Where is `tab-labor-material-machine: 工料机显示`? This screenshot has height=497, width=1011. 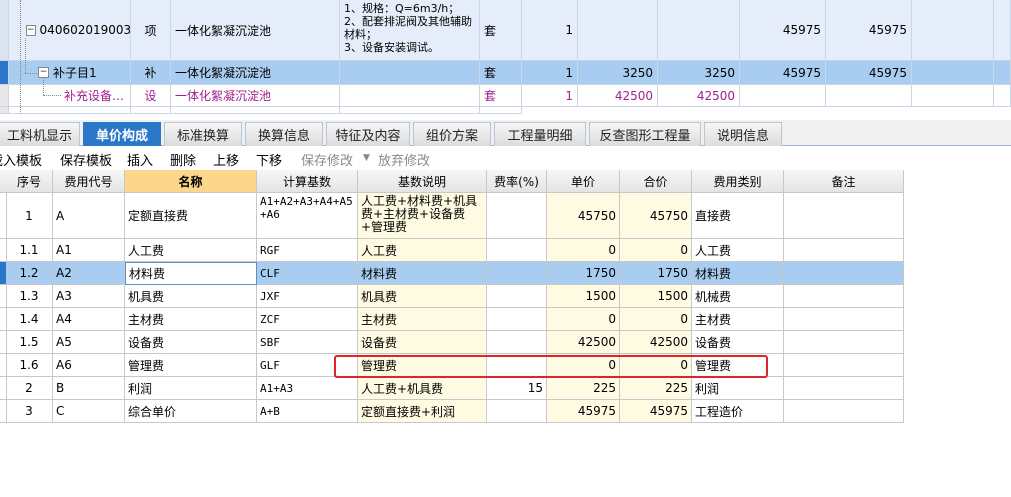
tab-labor-material-machine: 工料机显示 is located at coordinates (40, 134).